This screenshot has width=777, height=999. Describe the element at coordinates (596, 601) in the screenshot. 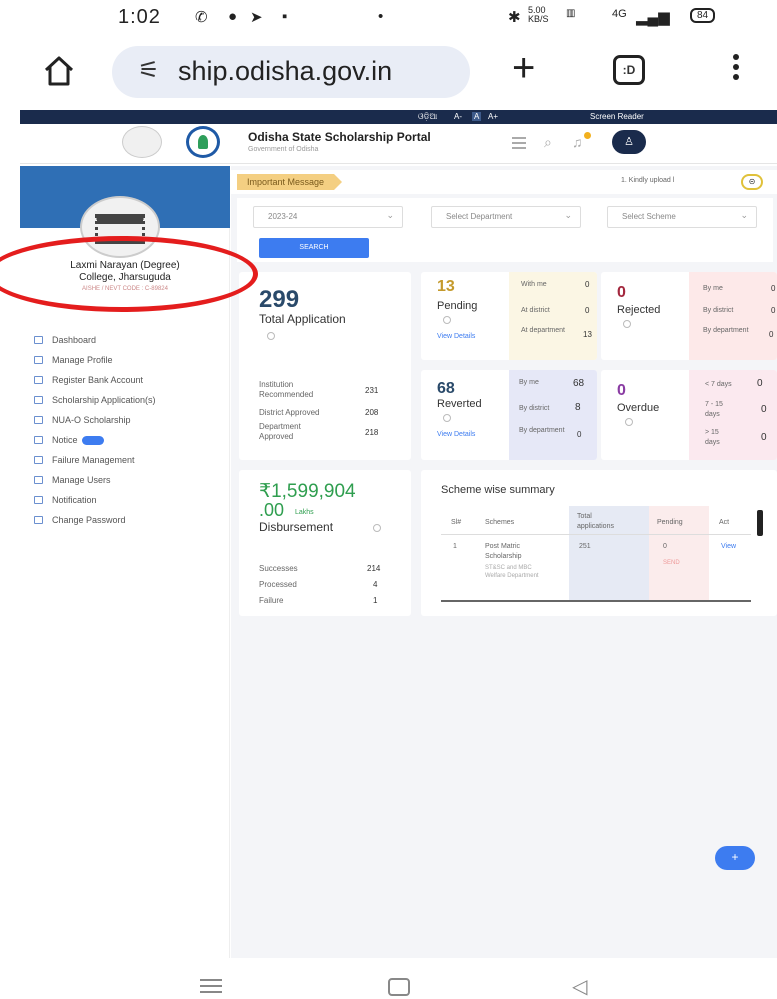

I see `horizontal-scrollbar` at that location.